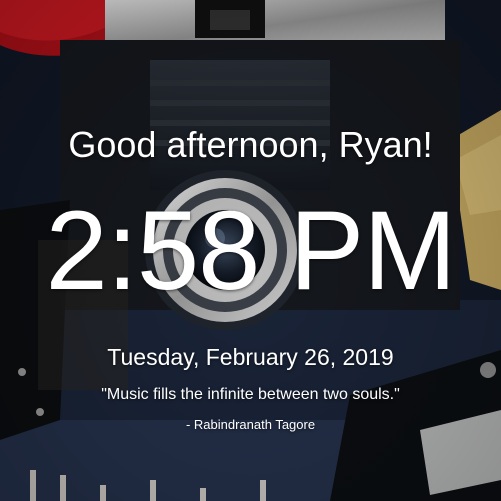 The height and width of the screenshot is (501, 501). What do you see at coordinates (250, 144) in the screenshot?
I see `greeting-text: Good afternoon, Ryan!` at bounding box center [250, 144].